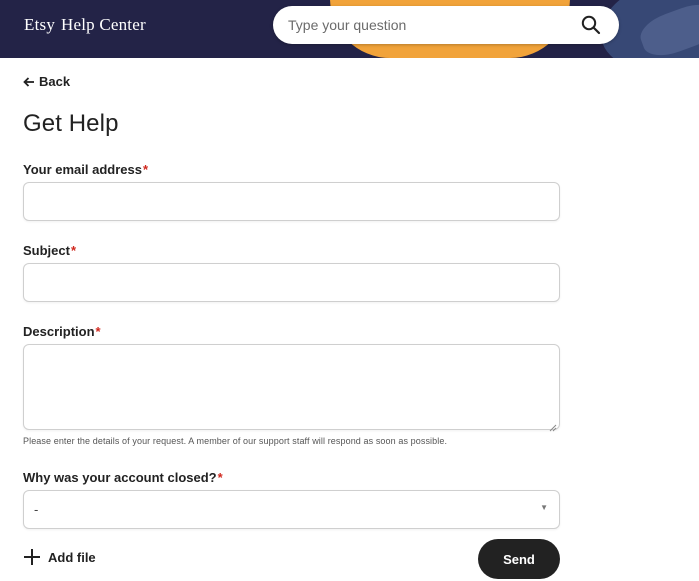 The image size is (699, 581). What do you see at coordinates (519, 559) in the screenshot?
I see `send-button: Send` at bounding box center [519, 559].